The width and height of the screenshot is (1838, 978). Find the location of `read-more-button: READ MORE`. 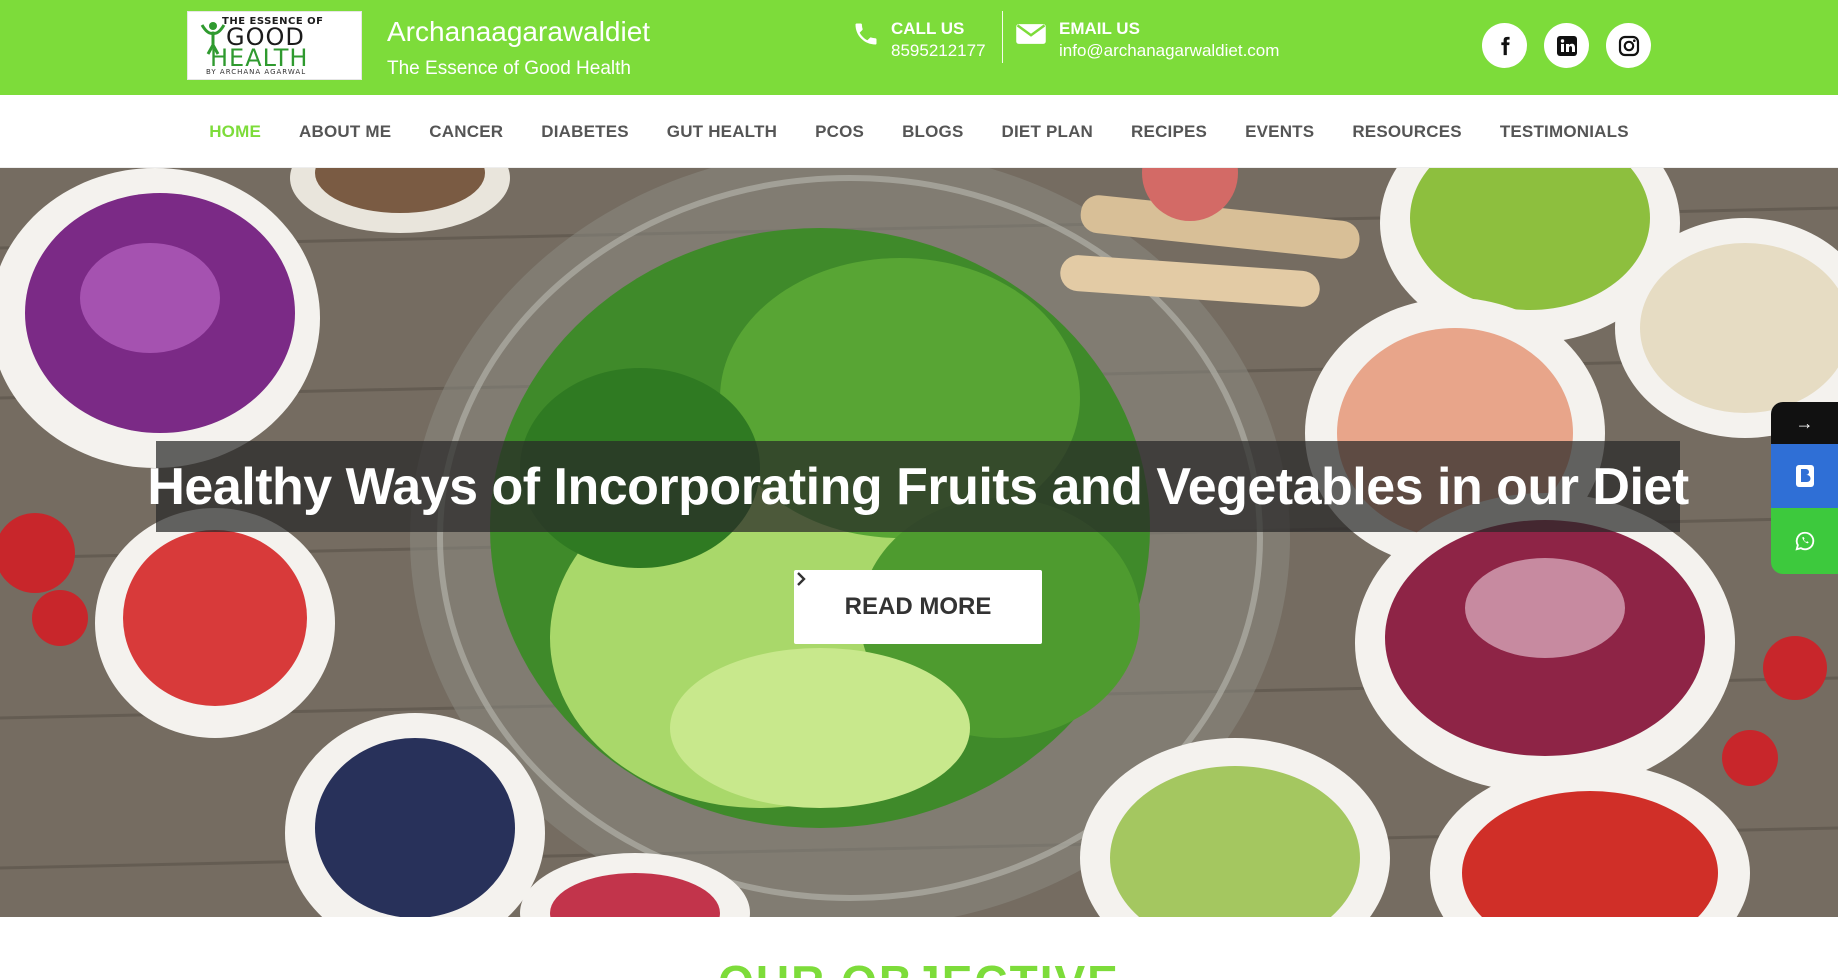

read-more-button: READ MORE is located at coordinates (918, 607).